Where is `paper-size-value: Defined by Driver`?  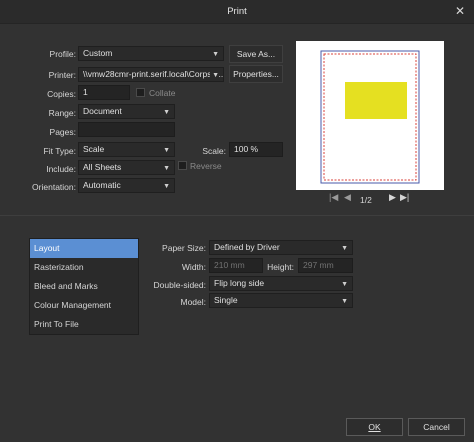
paper-size-value: Defined by Driver is located at coordinates (247, 247).